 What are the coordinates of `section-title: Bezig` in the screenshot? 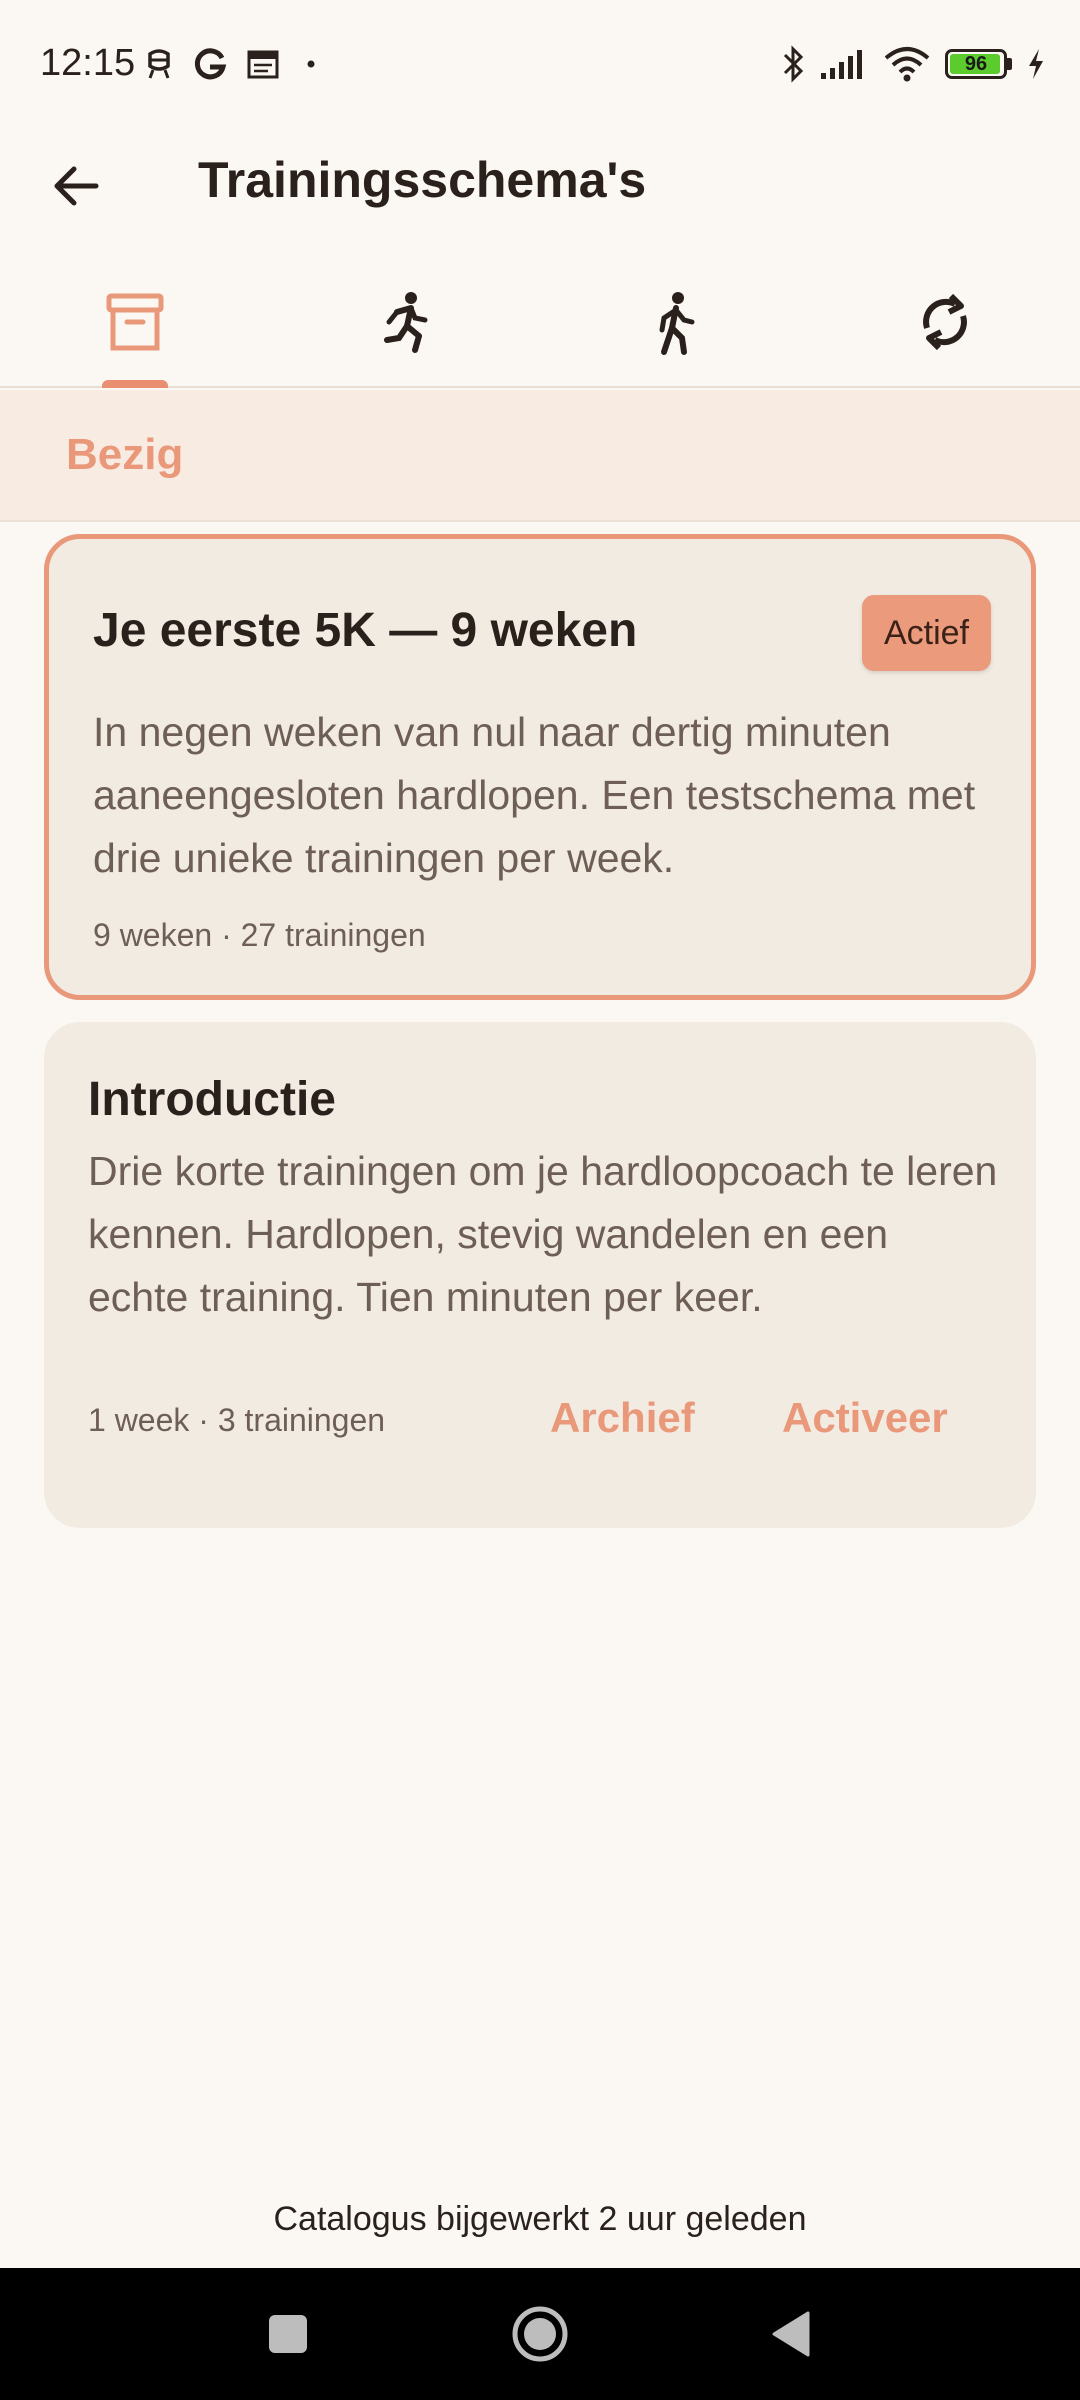 It's located at (125, 454).